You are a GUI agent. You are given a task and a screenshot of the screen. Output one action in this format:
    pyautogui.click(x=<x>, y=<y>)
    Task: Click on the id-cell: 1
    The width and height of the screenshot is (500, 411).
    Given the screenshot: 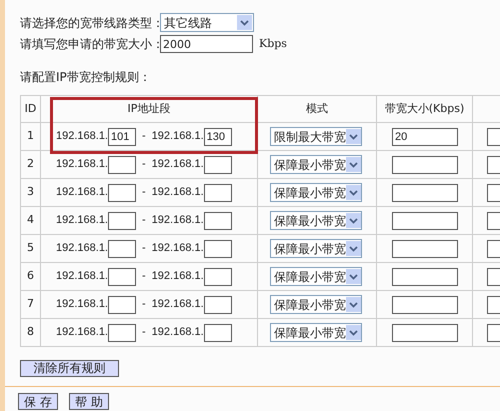 What is the action you would take?
    pyautogui.click(x=30, y=136)
    